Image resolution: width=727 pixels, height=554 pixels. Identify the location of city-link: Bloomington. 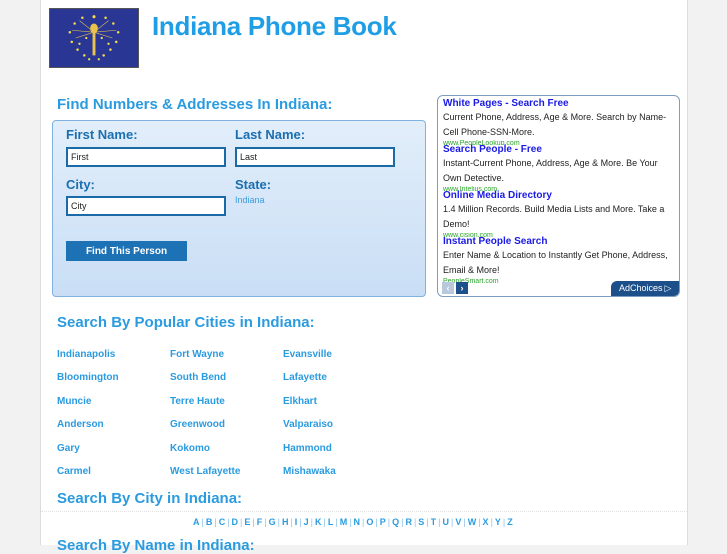
(88, 377).